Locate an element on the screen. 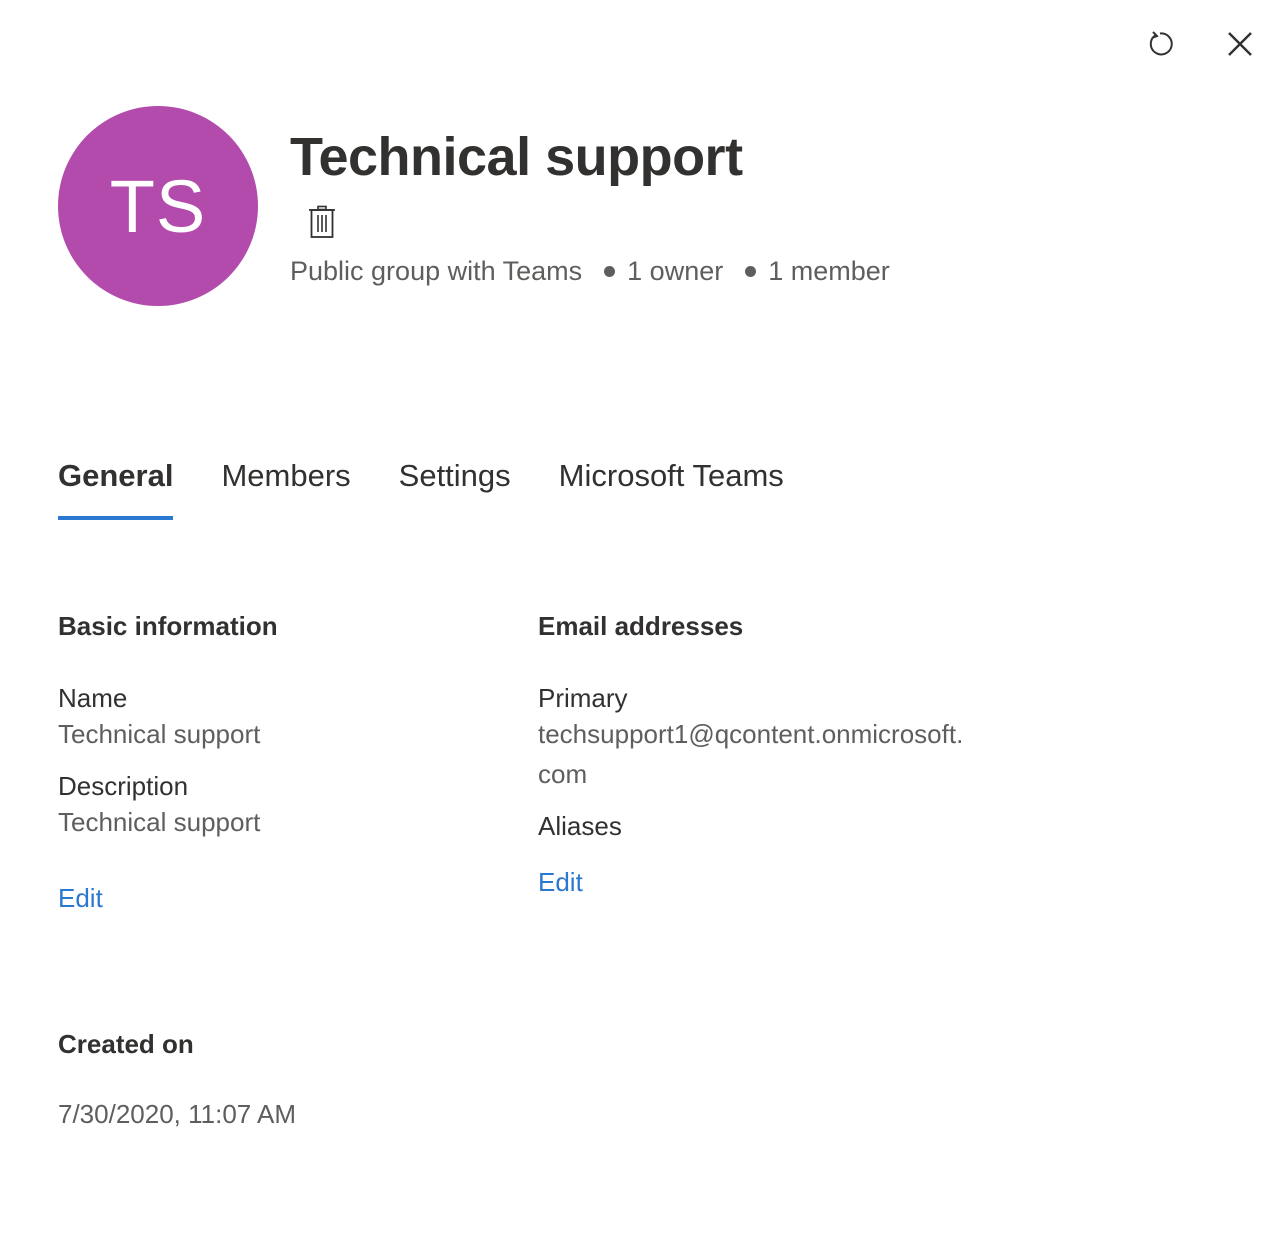  group-title: Technical support is located at coordinates (516, 157).